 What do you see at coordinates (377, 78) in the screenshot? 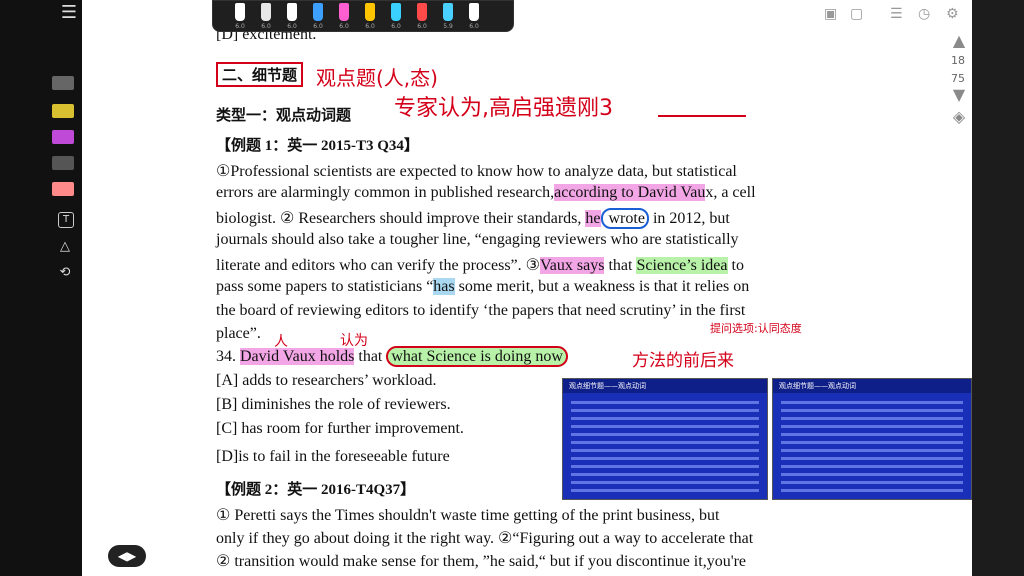
I see `ink-annotation-1: 观点题(人,态)` at bounding box center [377, 78].